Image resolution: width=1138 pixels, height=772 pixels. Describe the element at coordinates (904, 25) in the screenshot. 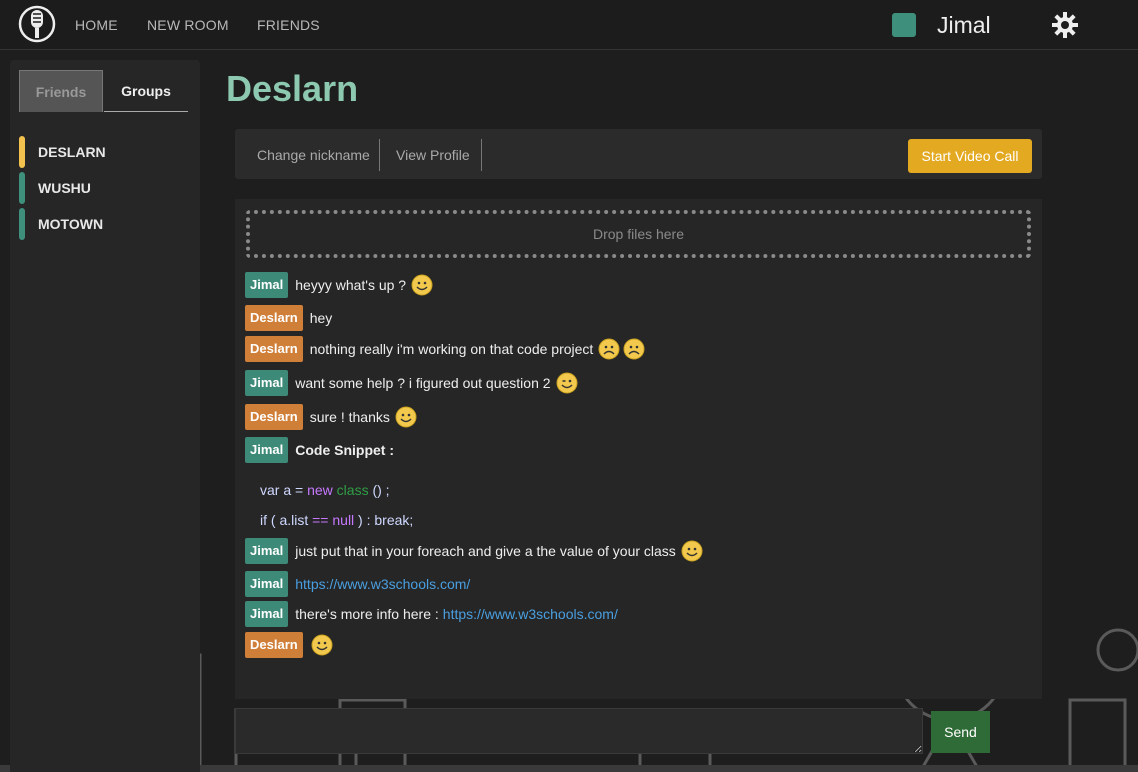

I see `user-status-indicator` at that location.